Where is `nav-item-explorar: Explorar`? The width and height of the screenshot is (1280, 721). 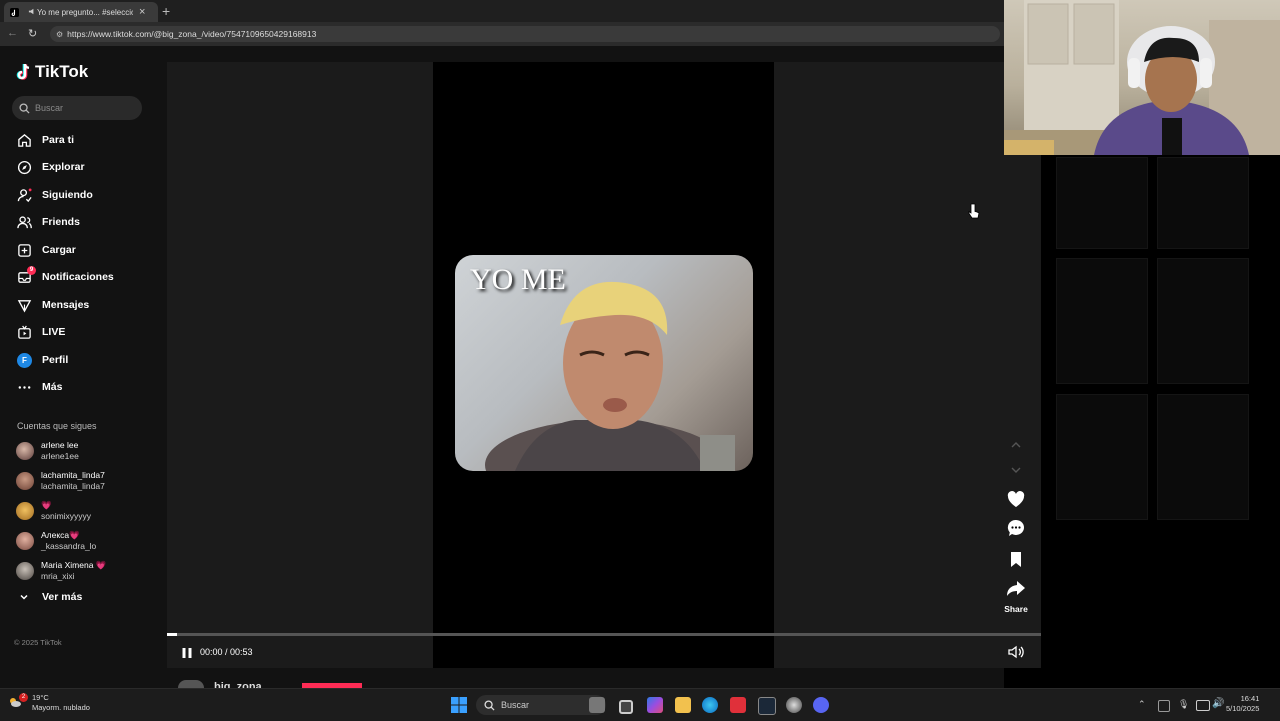 nav-item-explorar: Explorar is located at coordinates (50, 167).